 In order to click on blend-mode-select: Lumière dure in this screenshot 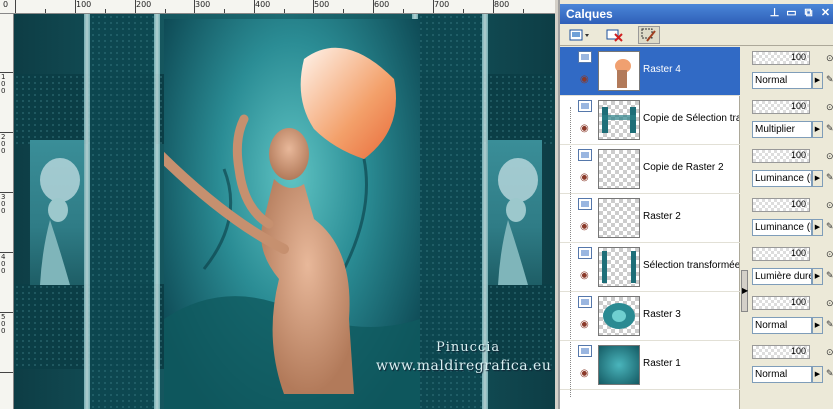, I will do `click(782, 276)`.